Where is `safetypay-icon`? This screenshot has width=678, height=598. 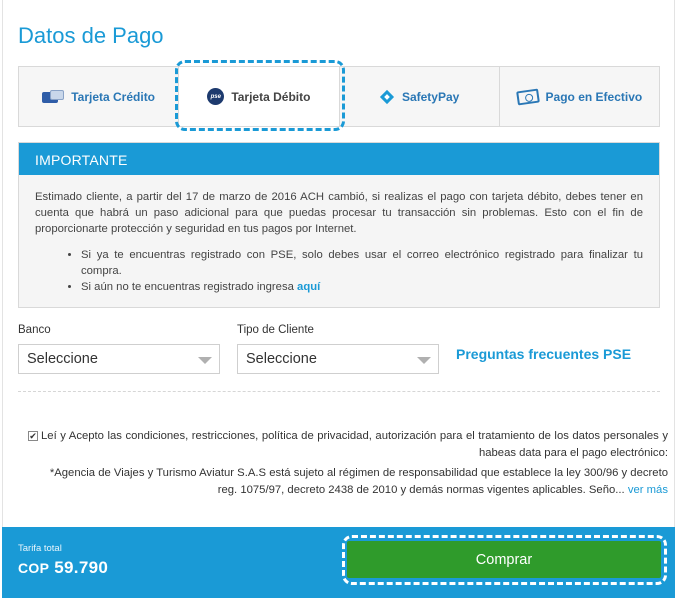
safetypay-icon is located at coordinates (387, 97).